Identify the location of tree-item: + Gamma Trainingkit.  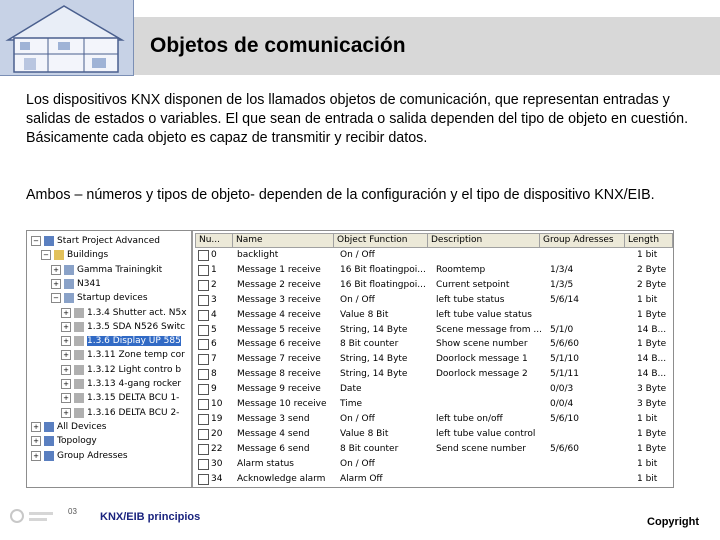
(106, 270).